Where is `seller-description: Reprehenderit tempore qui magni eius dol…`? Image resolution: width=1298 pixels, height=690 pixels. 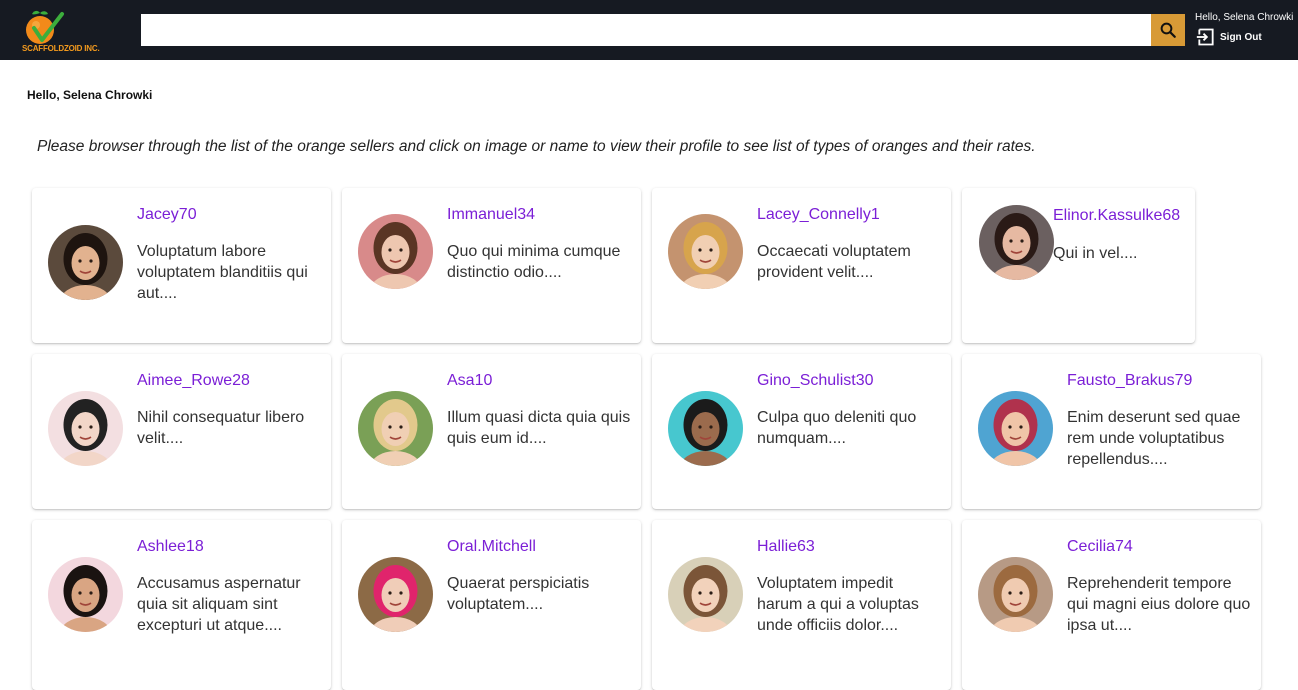
seller-description: Reprehenderit tempore qui magni eius dol… is located at coordinates (1159, 604).